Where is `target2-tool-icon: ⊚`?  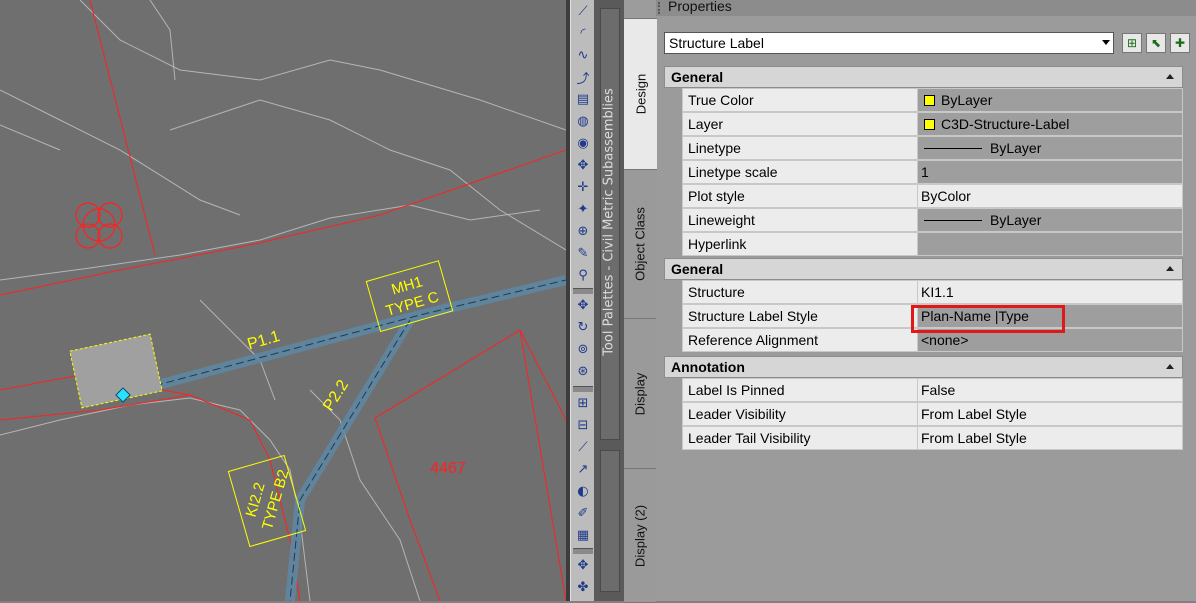 target2-tool-icon: ⊚ is located at coordinates (583, 349).